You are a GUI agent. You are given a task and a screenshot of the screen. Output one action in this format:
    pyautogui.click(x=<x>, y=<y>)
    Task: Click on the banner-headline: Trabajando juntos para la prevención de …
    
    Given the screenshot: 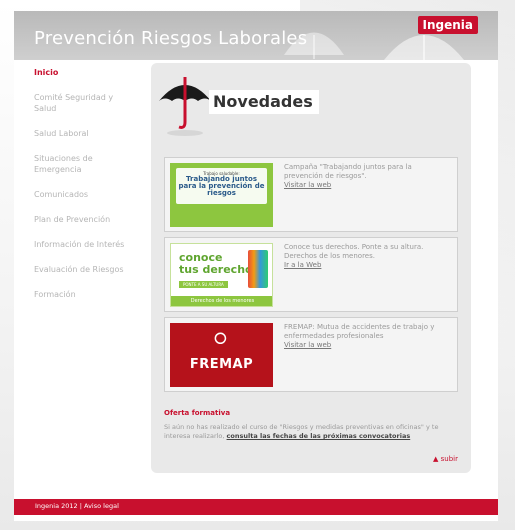 What is the action you would take?
    pyautogui.click(x=221, y=186)
    